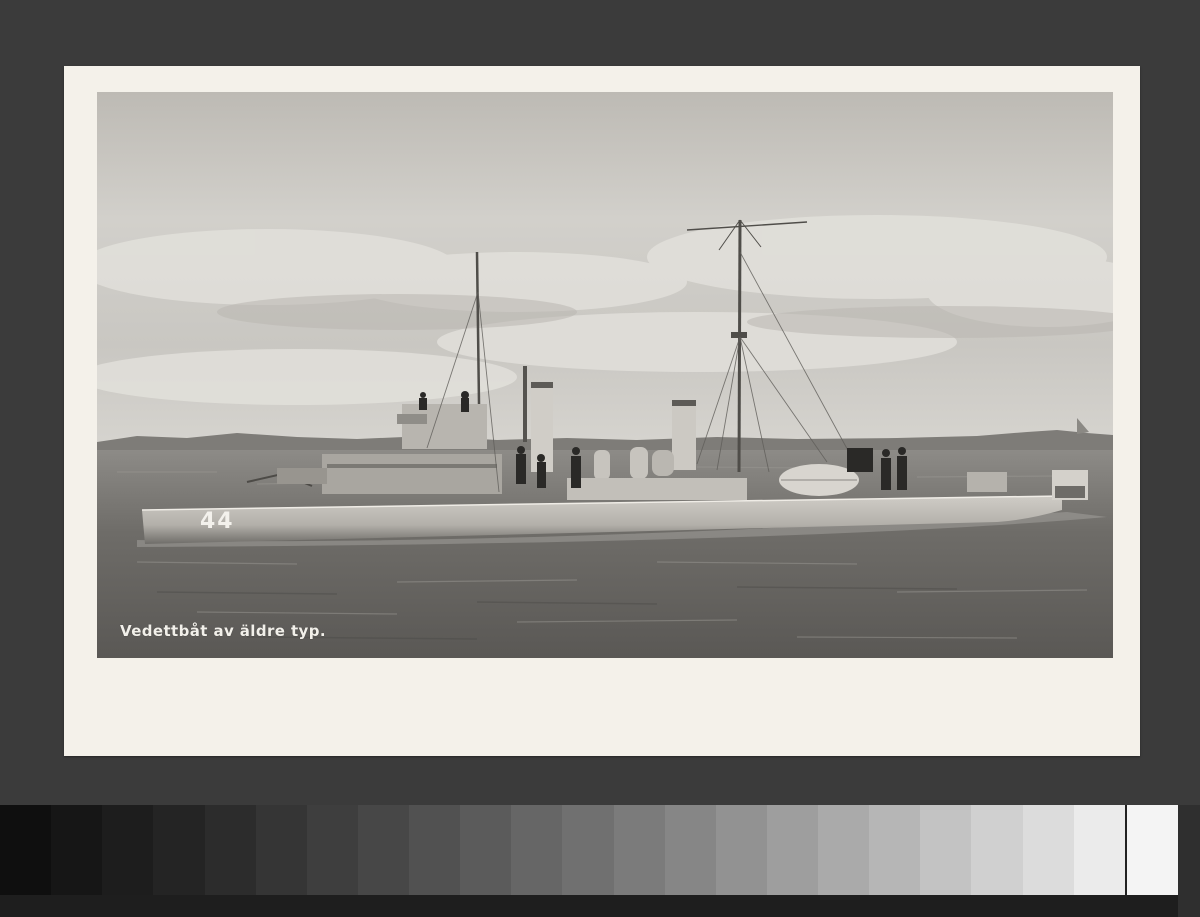 The height and width of the screenshot is (917, 1200). Describe the element at coordinates (217, 521) in the screenshot. I see `hull-number: 44` at that location.